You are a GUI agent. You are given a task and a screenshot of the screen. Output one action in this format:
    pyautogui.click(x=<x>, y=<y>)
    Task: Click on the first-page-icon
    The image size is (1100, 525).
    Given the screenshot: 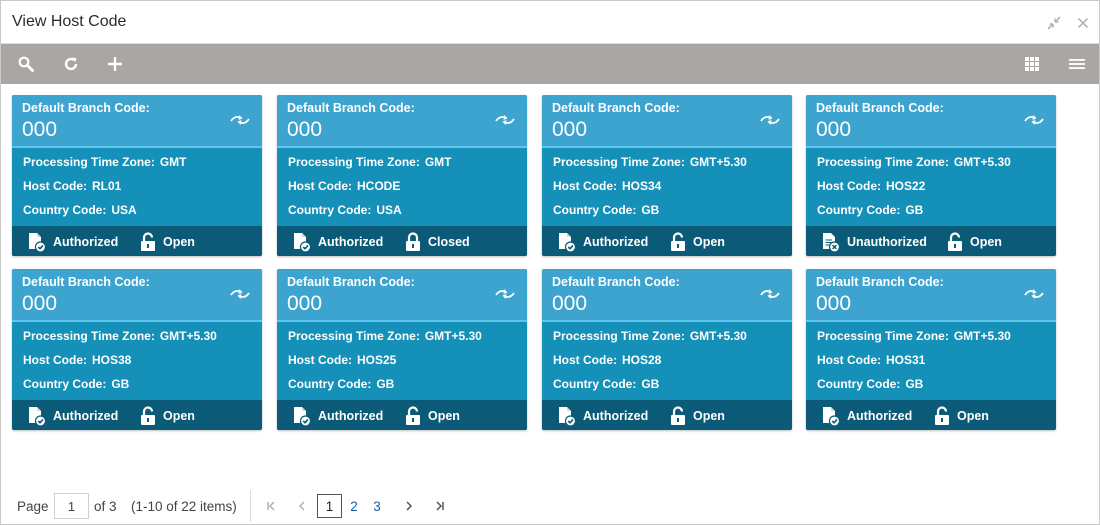 What is the action you would take?
    pyautogui.click(x=271, y=506)
    